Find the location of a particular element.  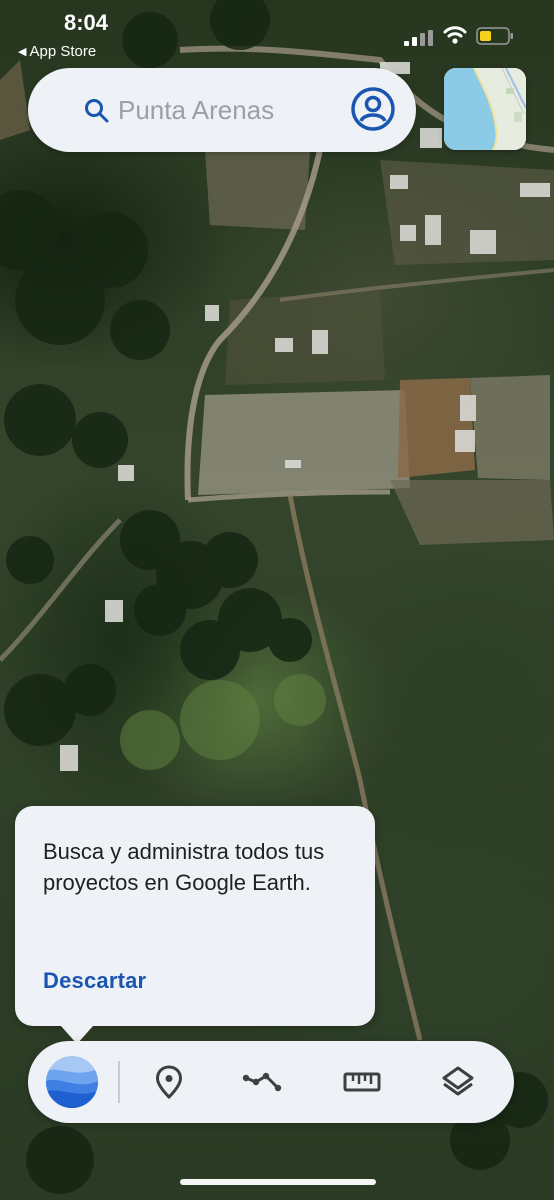

back-to-app-button: ◀ App Store is located at coordinates (57, 51).